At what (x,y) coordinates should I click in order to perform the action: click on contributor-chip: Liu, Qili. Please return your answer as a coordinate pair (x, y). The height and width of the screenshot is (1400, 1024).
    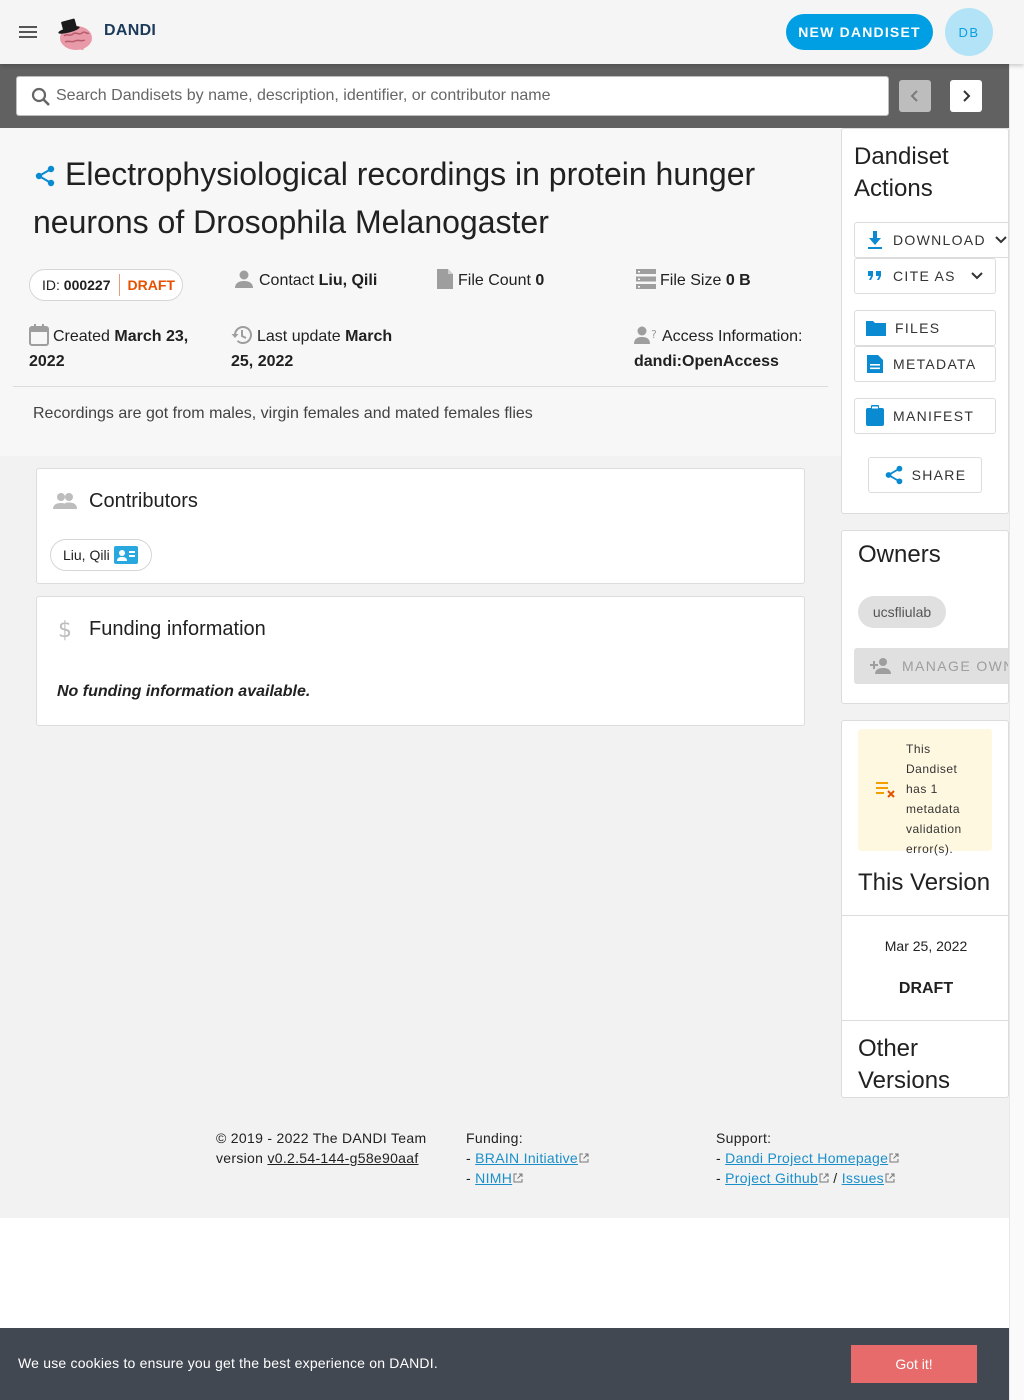
    Looking at the image, I should click on (101, 555).